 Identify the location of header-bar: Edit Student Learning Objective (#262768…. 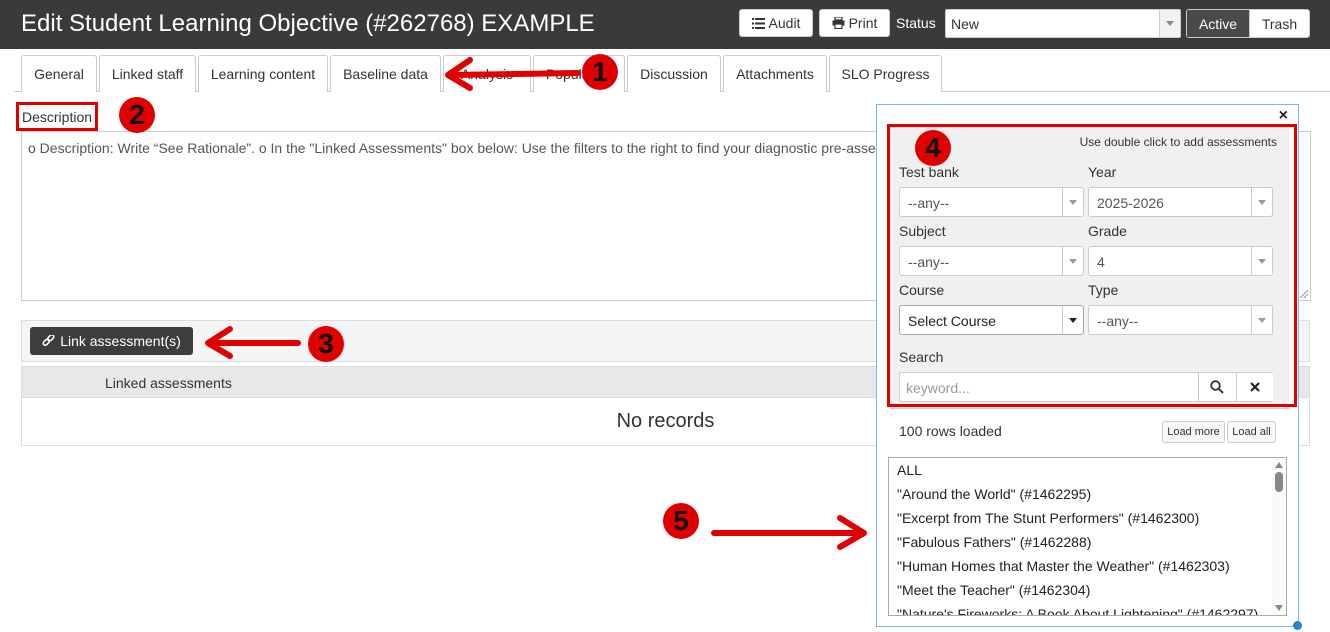
(665, 24).